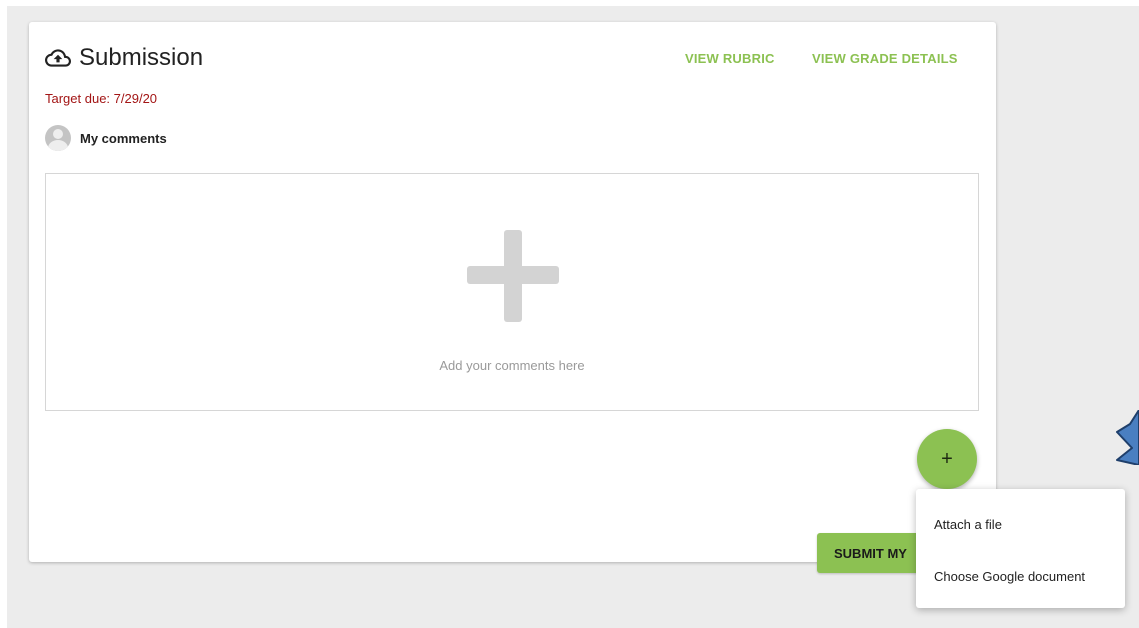  What do you see at coordinates (101, 98) in the screenshot?
I see `target-due-date: Target due: 7/29/20` at bounding box center [101, 98].